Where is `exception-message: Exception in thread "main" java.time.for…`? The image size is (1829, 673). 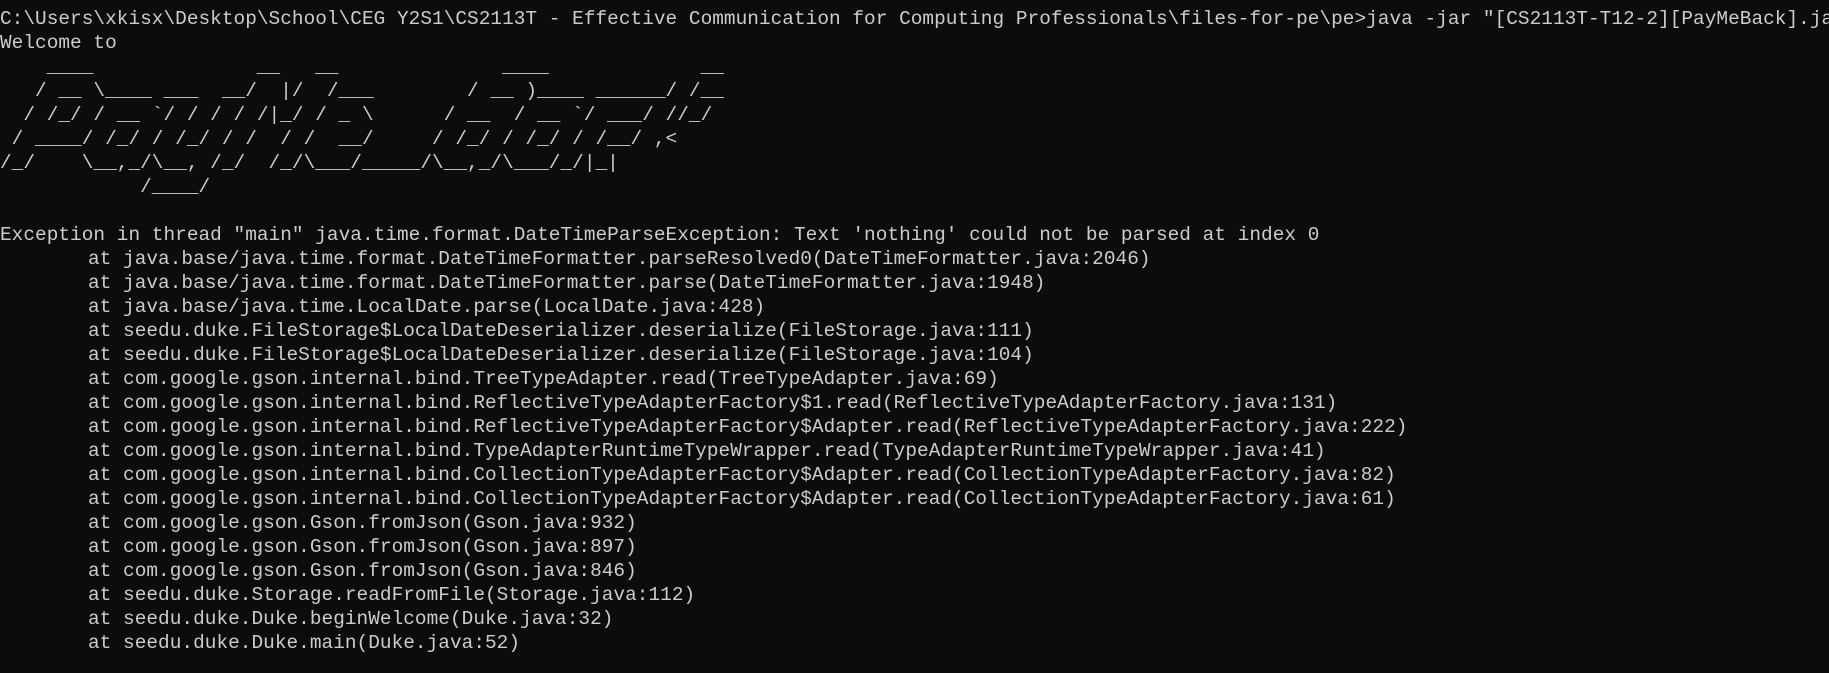
exception-message: Exception in thread "main" java.time.for… is located at coordinates (660, 235).